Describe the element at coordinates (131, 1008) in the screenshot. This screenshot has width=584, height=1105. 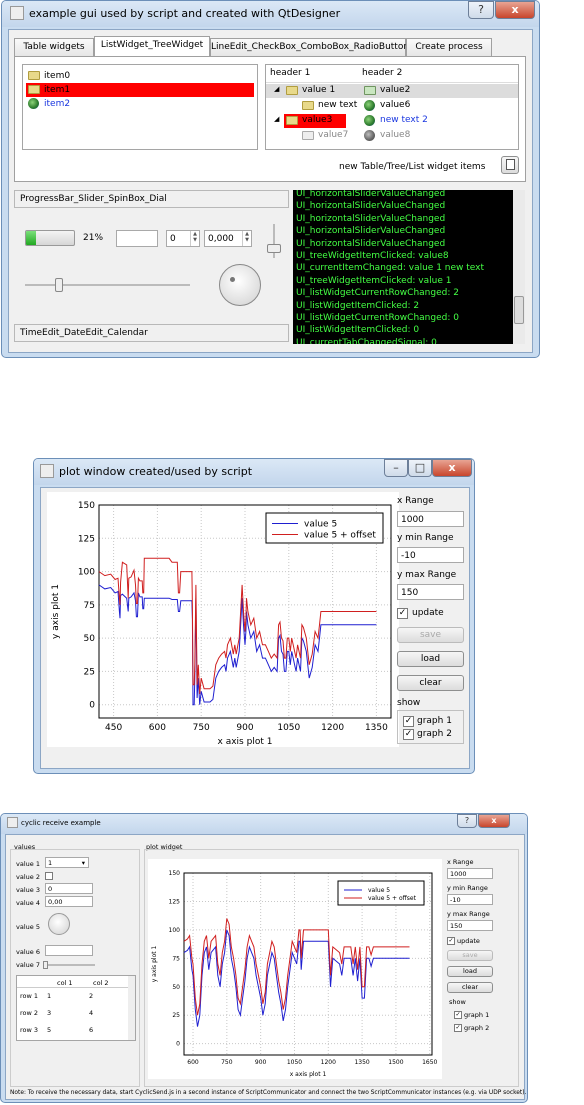
I see `table-scrollbar` at that location.